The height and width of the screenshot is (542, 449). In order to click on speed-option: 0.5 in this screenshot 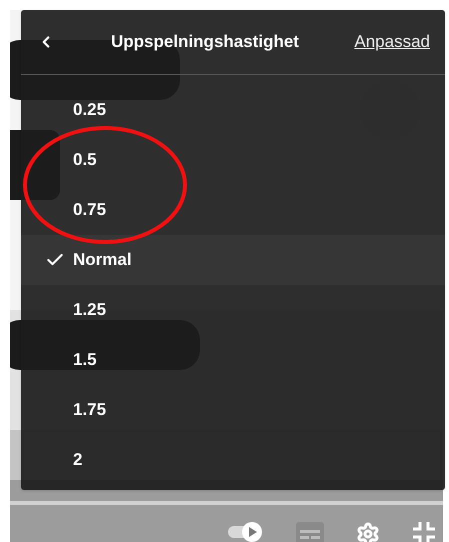, I will do `click(233, 160)`.